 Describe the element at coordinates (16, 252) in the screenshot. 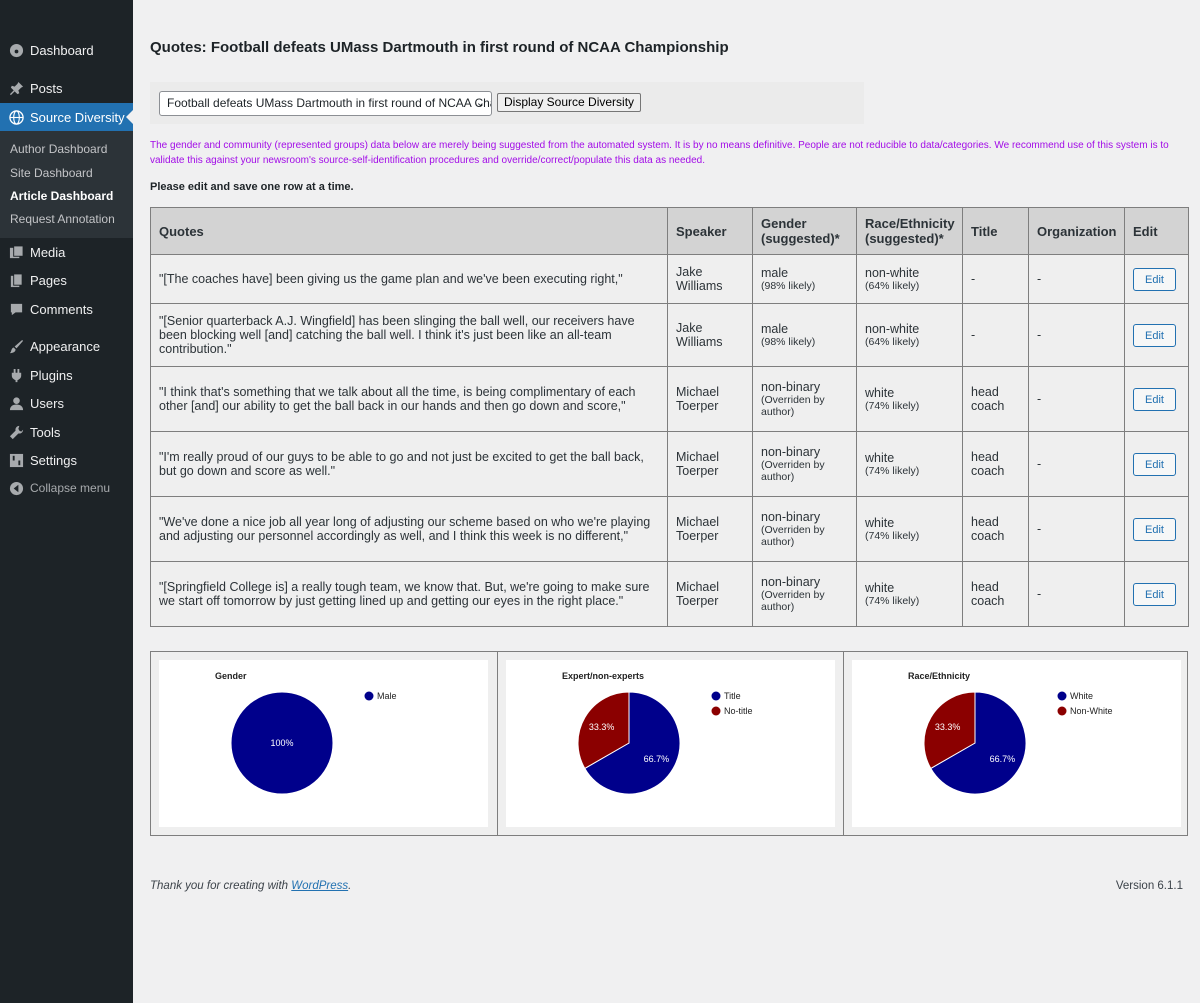

I see `media-icon` at that location.